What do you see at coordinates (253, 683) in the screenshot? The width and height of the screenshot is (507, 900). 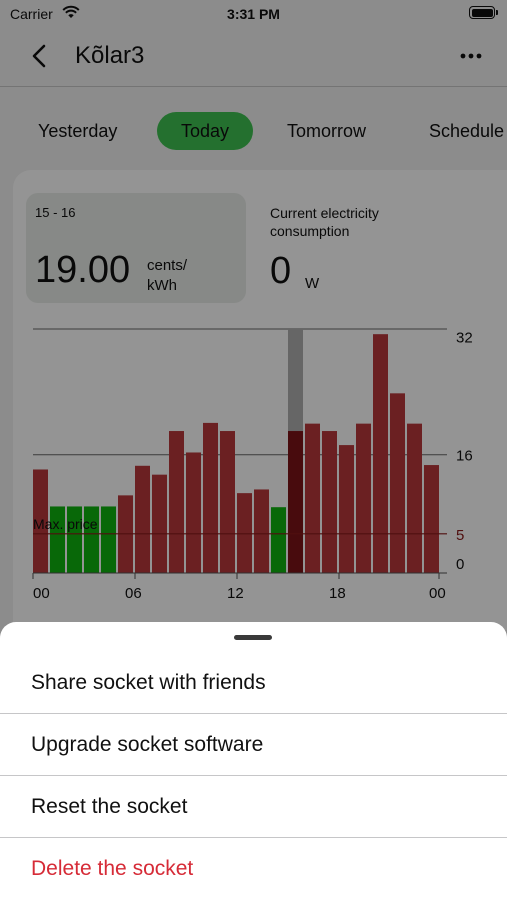 I see `share-socket-button: Share socket with friends` at bounding box center [253, 683].